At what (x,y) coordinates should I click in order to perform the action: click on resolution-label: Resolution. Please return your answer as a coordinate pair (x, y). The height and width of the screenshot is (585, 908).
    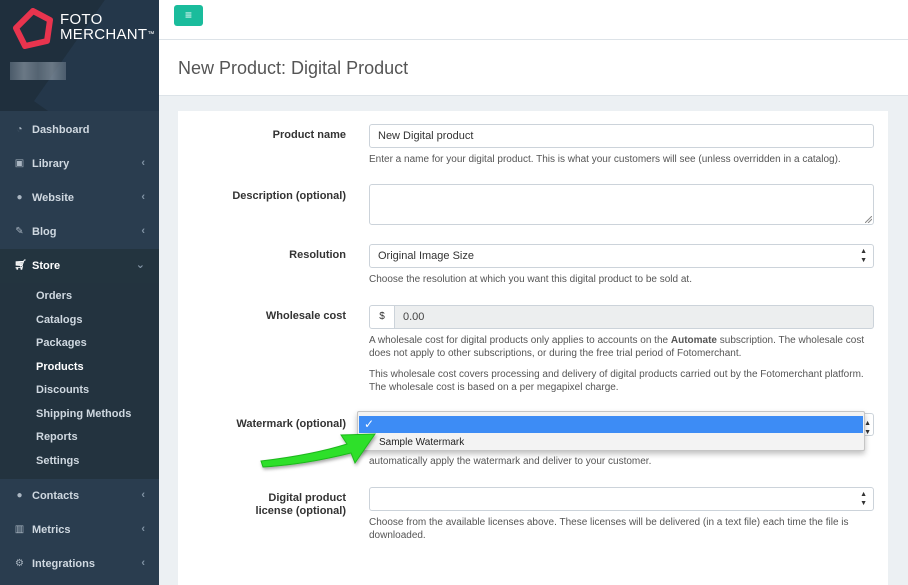
    Looking at the image, I should click on (317, 255).